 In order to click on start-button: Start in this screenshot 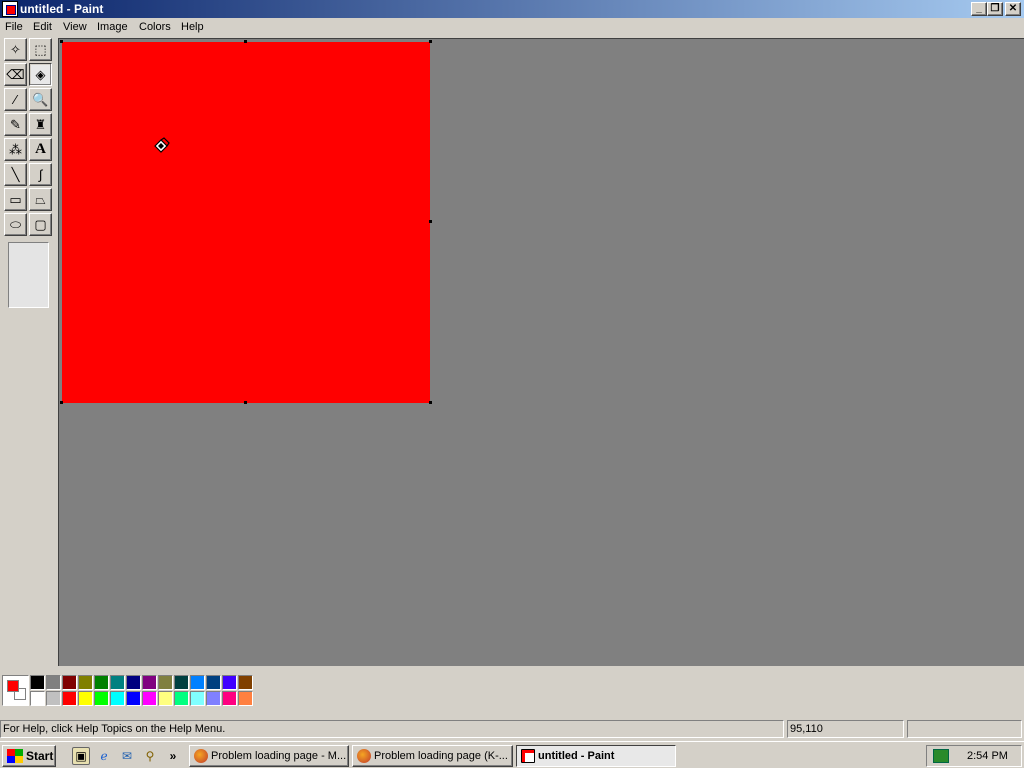, I will do `click(29, 756)`.